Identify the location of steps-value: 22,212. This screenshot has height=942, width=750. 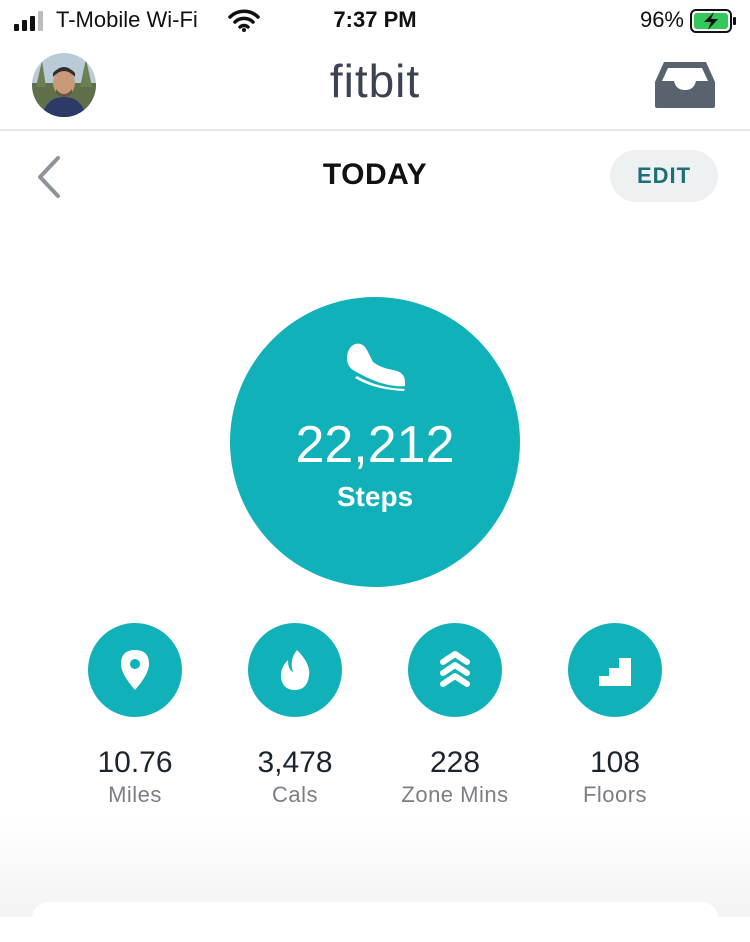
(375, 445).